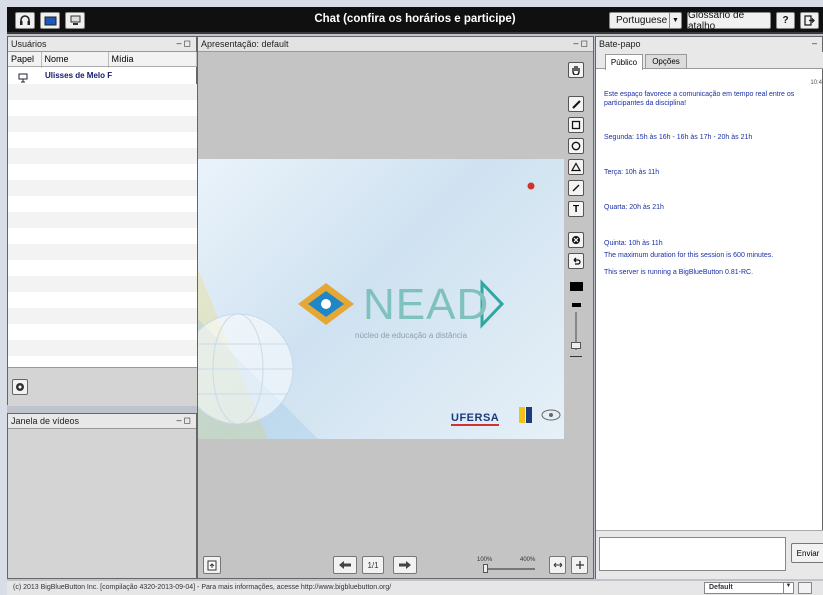 The image size is (823, 595). I want to click on shortcuts-button: Glossário de atalho, so click(729, 21).